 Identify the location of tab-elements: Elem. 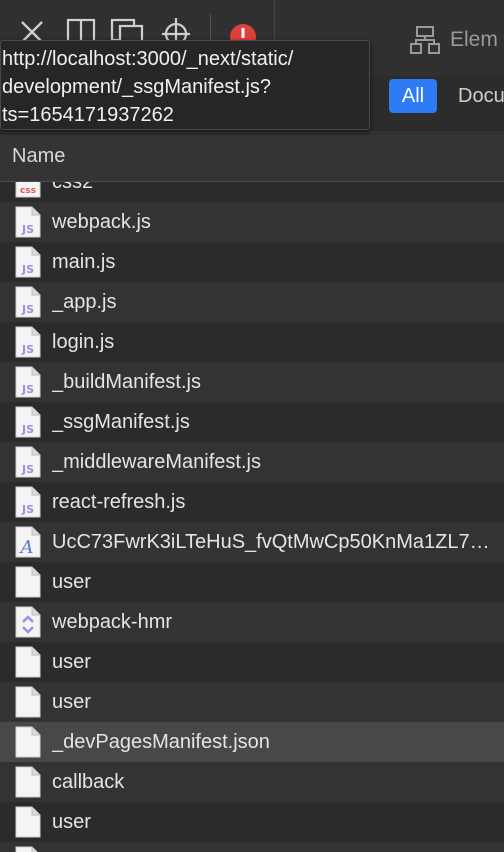
(454, 40).